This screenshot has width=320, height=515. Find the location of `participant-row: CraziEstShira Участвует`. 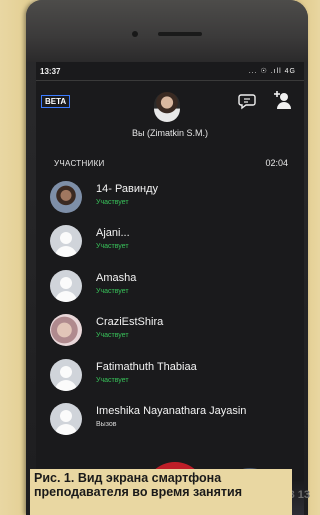

participant-row: CraziEstShira Участвует is located at coordinates (175, 332).